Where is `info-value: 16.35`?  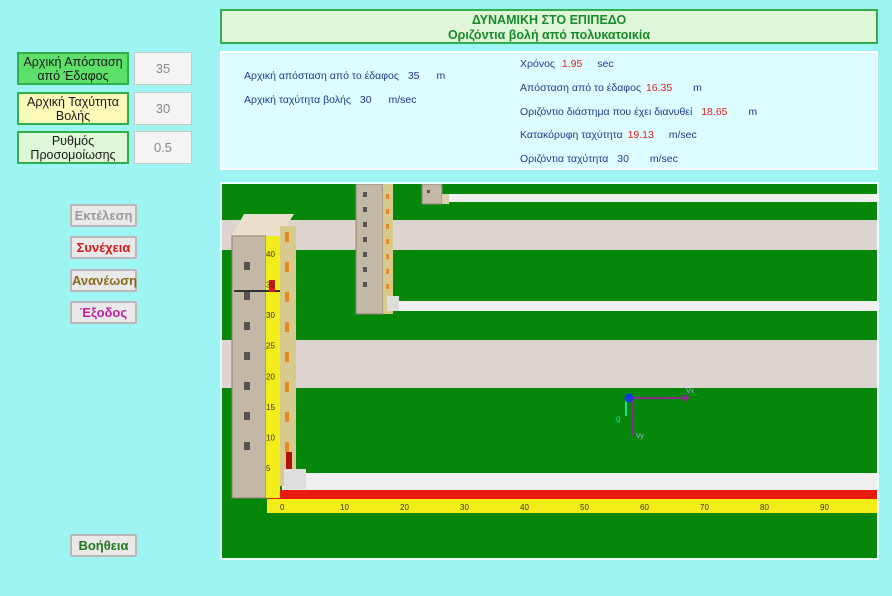
info-value: 16.35 is located at coordinates (659, 88).